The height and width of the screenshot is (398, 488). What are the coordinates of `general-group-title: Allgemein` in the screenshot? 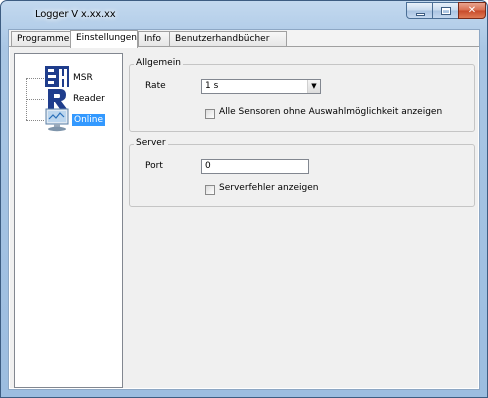 It's located at (158, 63).